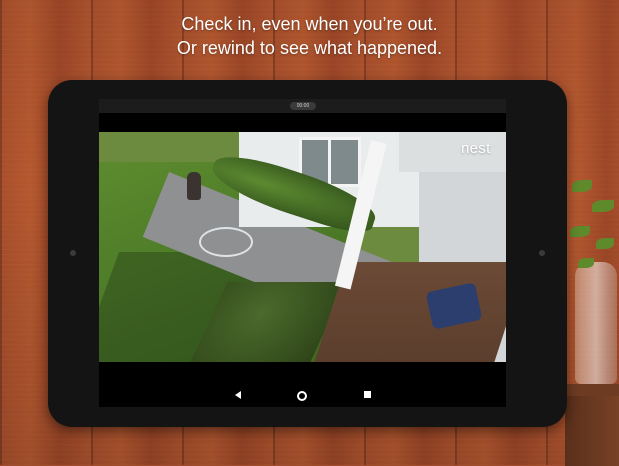 The image size is (619, 466). Describe the element at coordinates (73, 253) in the screenshot. I see `front-camera-dot` at that location.